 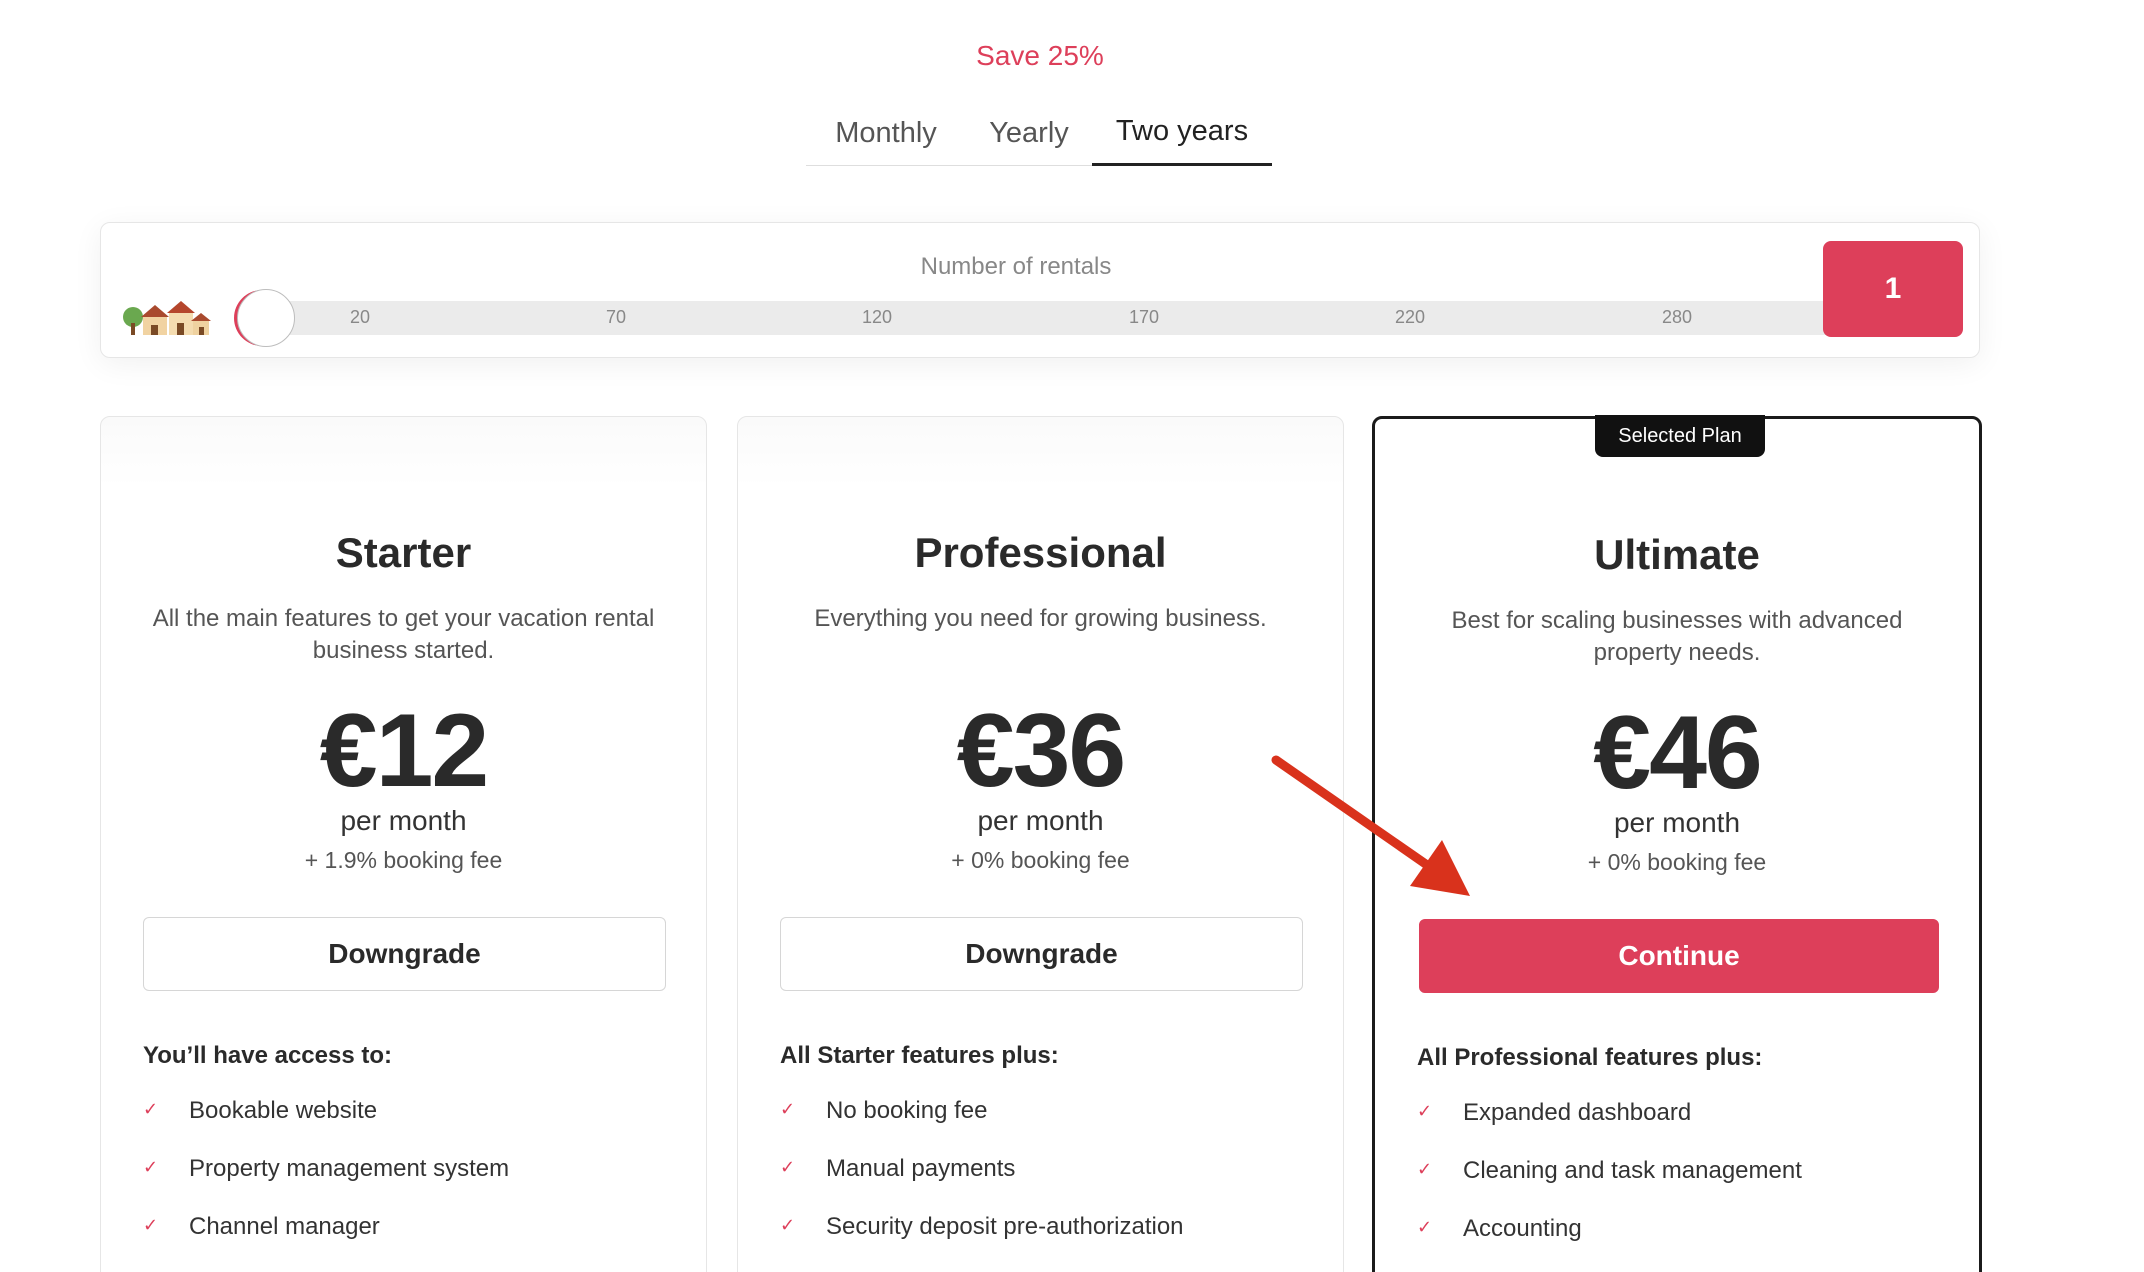 I want to click on selected-plan-badge: Selected Plan, so click(x=1680, y=436).